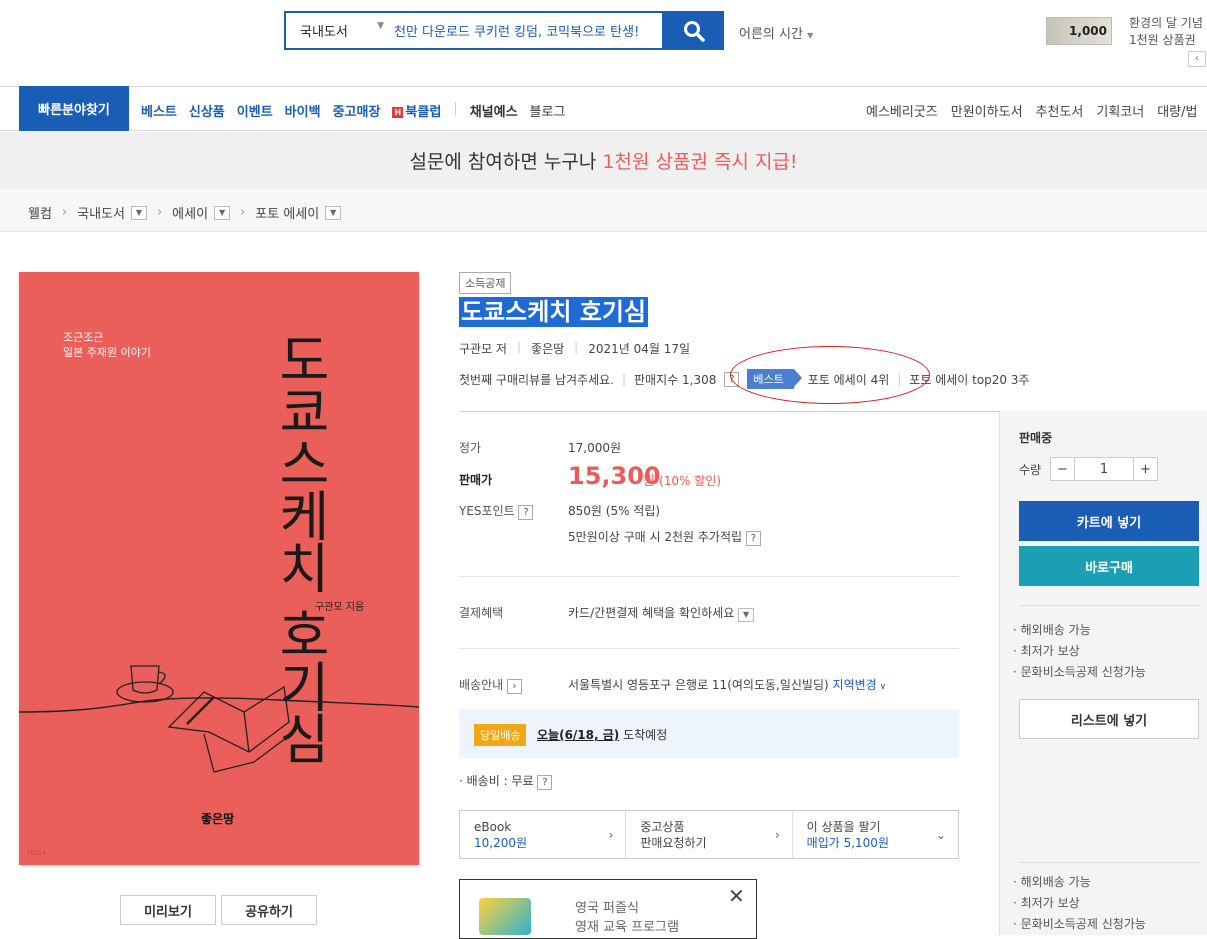 This screenshot has height=939, width=1207. What do you see at coordinates (776, 32) in the screenshot?
I see `adult-time-menu: 어른의 시간 ▼` at bounding box center [776, 32].